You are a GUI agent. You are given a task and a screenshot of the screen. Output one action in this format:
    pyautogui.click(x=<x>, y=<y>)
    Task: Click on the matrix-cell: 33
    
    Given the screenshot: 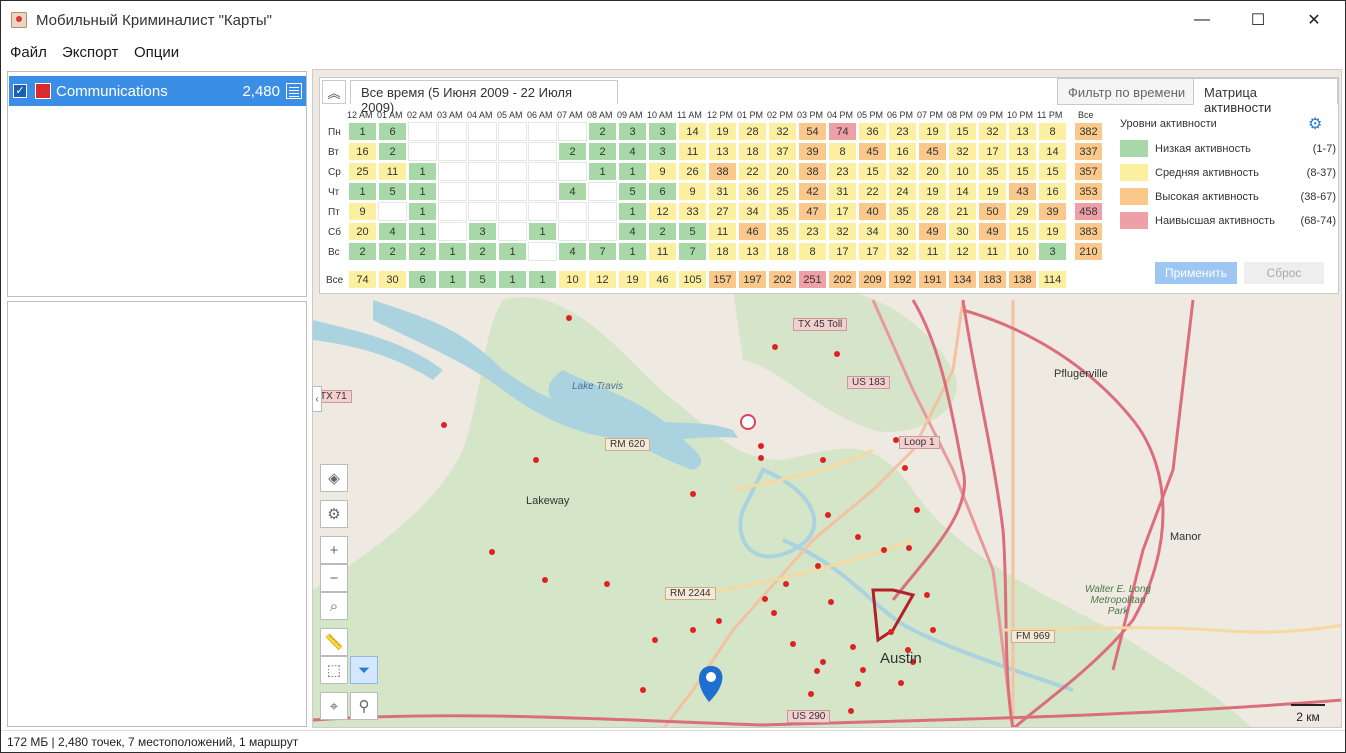 What is the action you would take?
    pyautogui.click(x=692, y=211)
    